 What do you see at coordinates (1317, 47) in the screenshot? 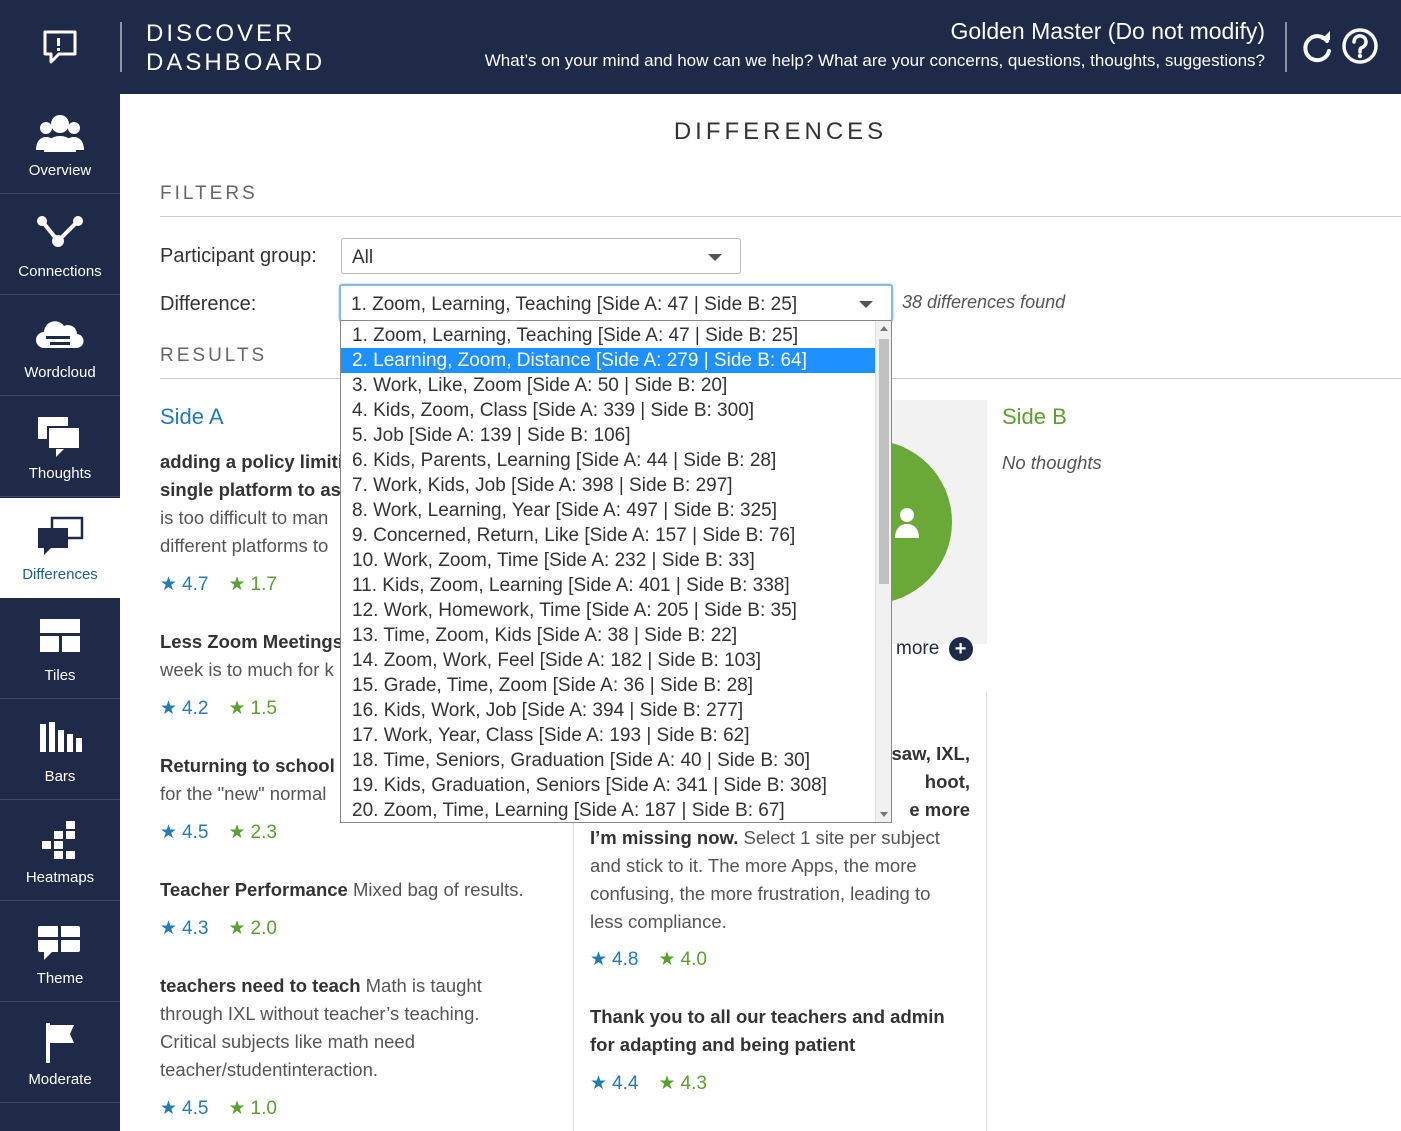
I see `refresh-icon` at bounding box center [1317, 47].